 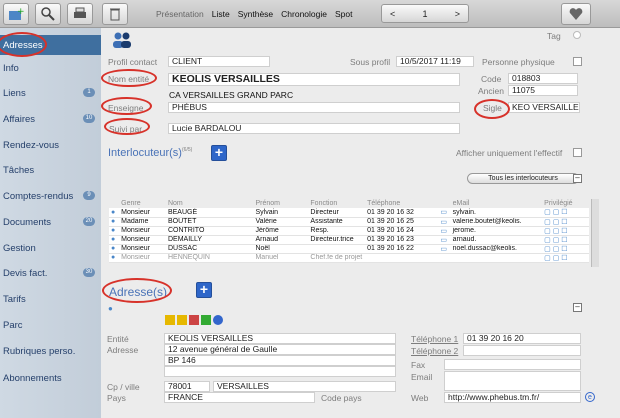 What do you see at coordinates (512, 397) in the screenshot?
I see `web-field: http://www.phebus.tm.fr/` at bounding box center [512, 397].